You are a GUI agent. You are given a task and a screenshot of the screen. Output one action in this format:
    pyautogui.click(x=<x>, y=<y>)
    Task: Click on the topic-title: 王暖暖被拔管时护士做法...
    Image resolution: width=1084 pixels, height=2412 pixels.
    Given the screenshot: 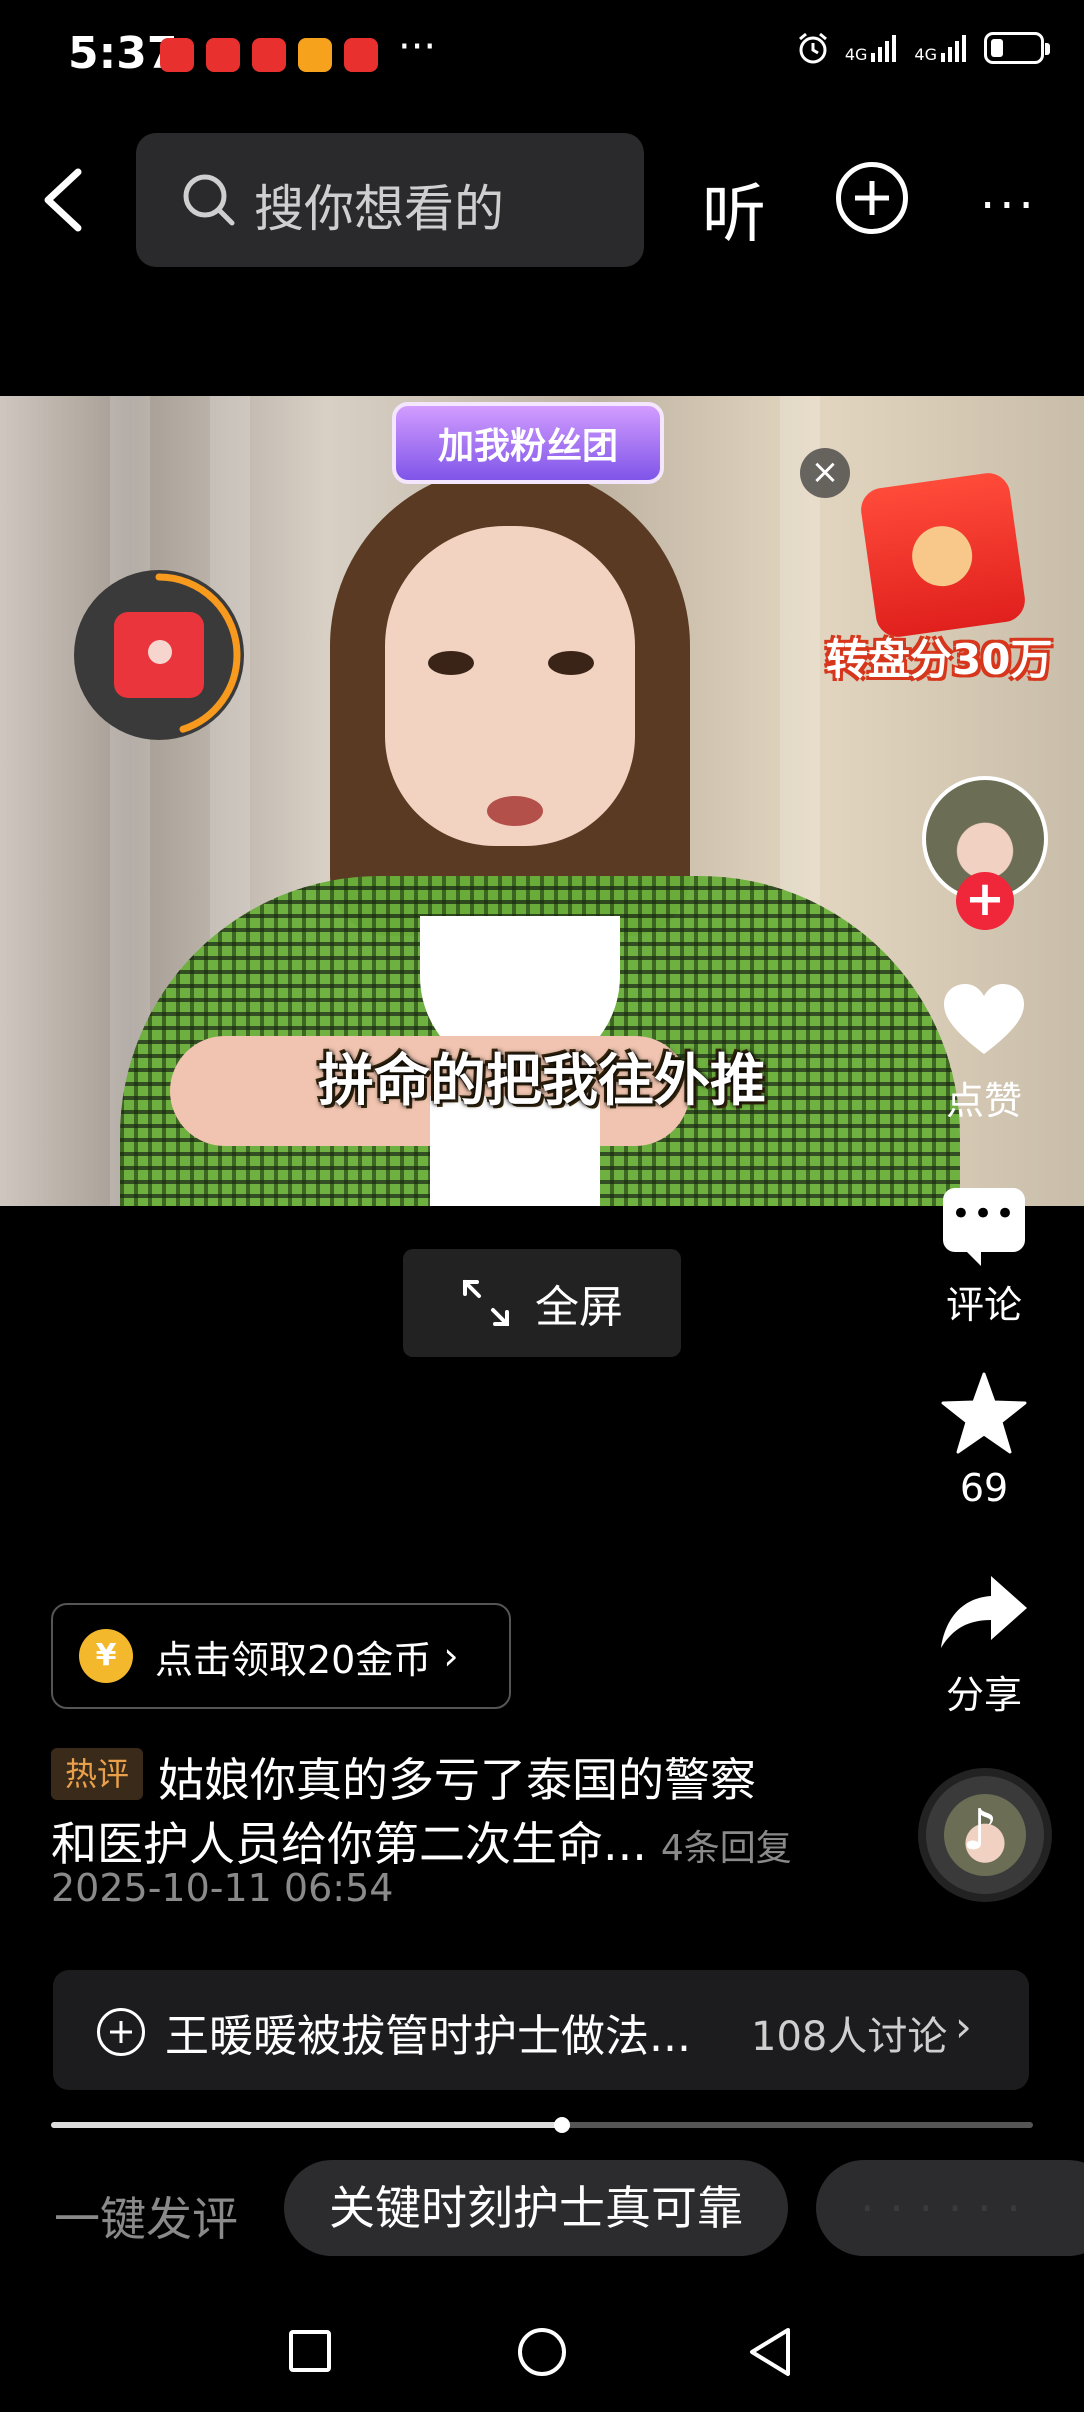 What is the action you would take?
    pyautogui.click(x=428, y=2036)
    